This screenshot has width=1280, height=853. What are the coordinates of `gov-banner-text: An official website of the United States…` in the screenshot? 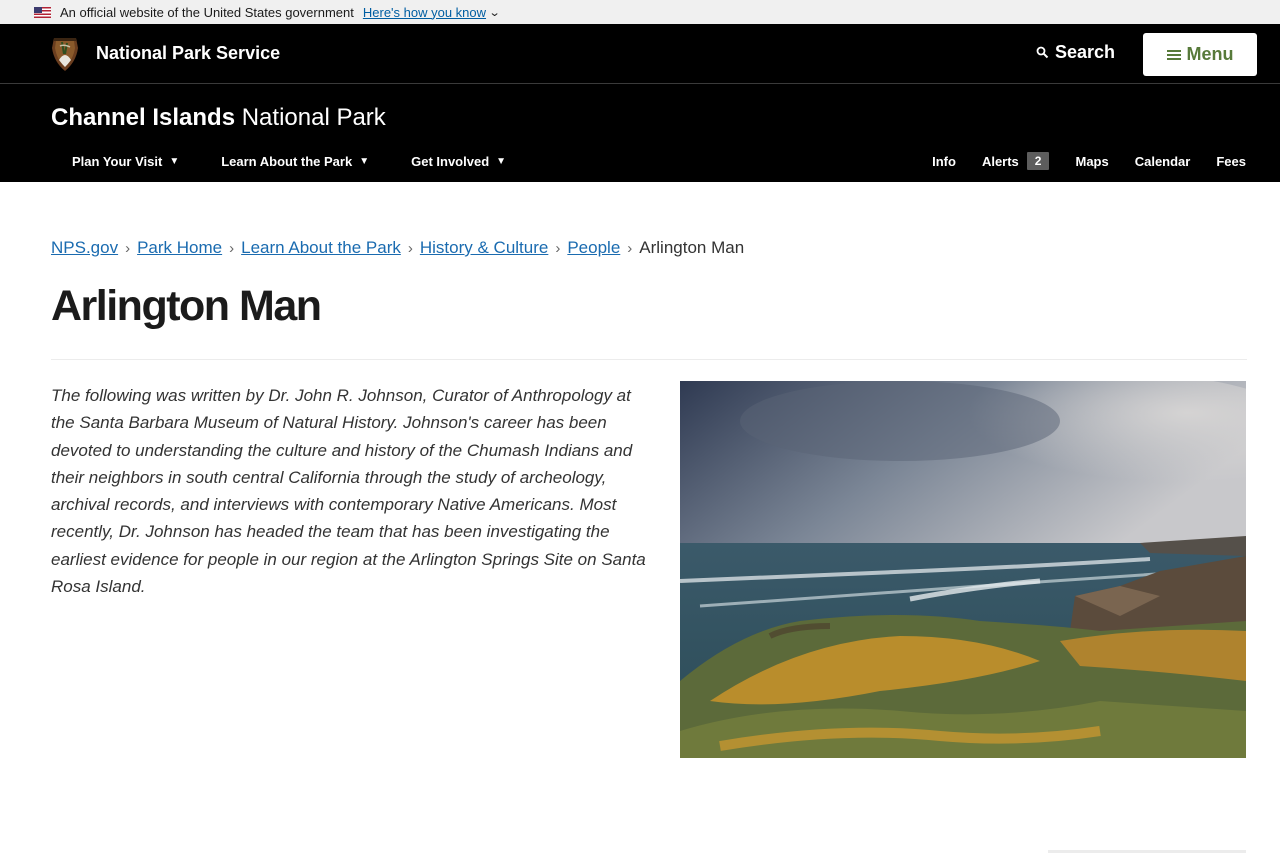 It's located at (207, 12).